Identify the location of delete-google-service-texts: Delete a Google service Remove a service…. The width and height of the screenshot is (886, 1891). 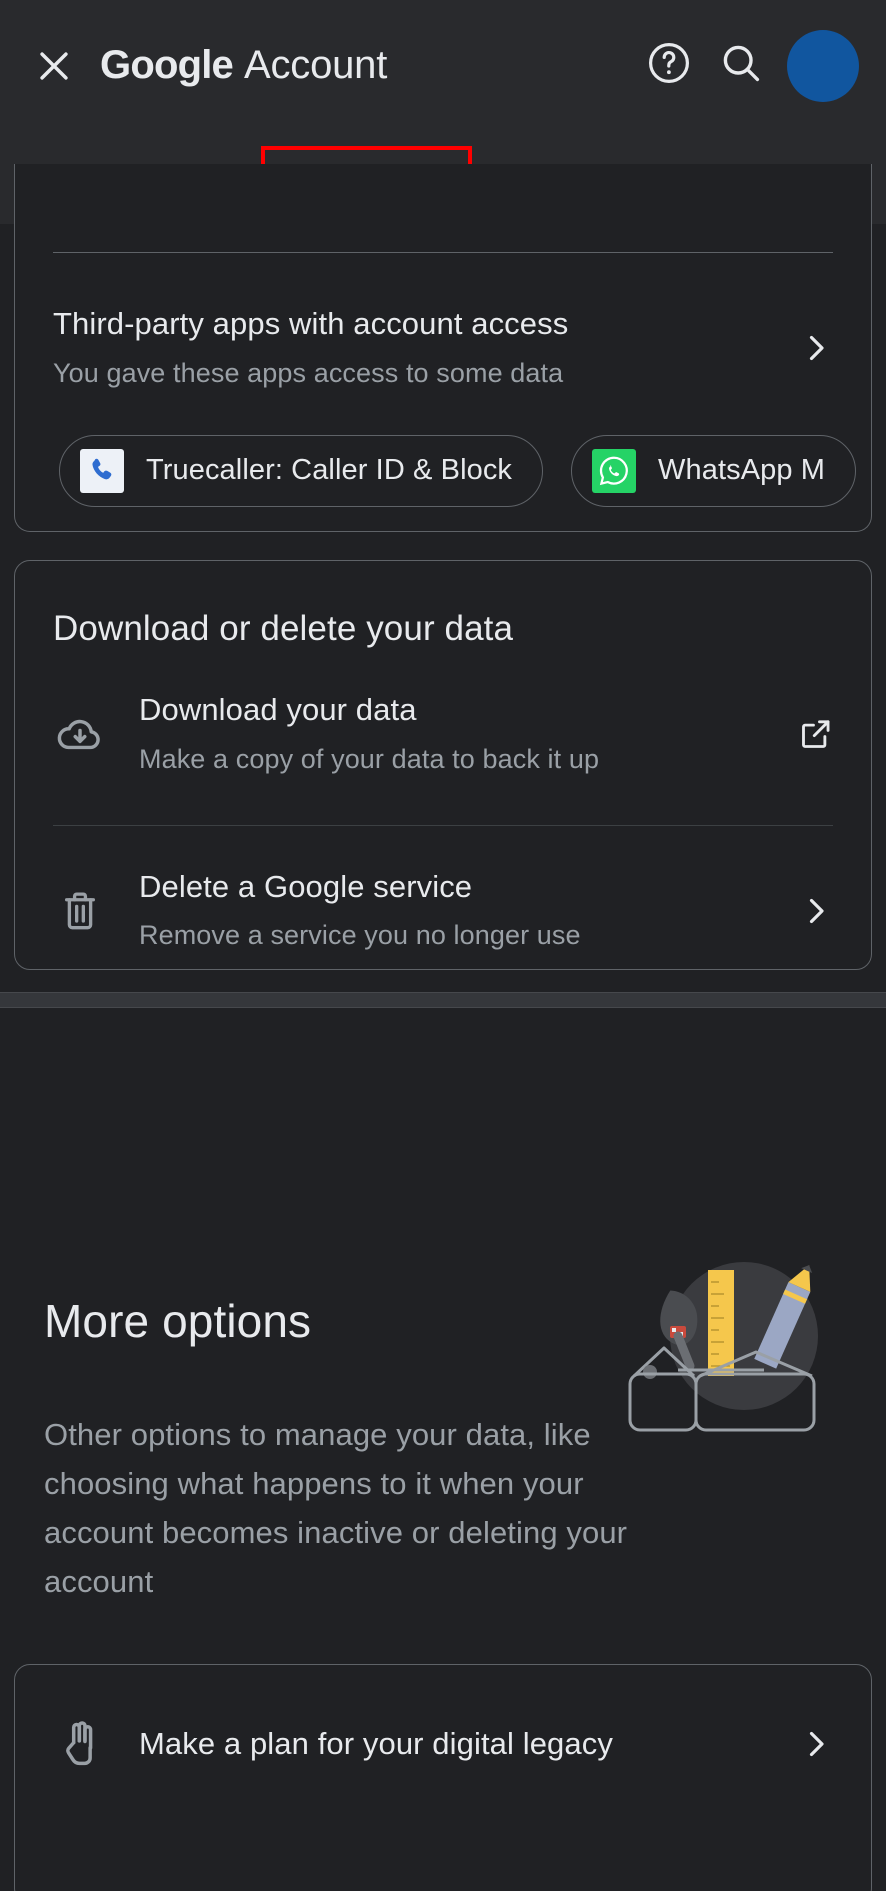
(459, 911).